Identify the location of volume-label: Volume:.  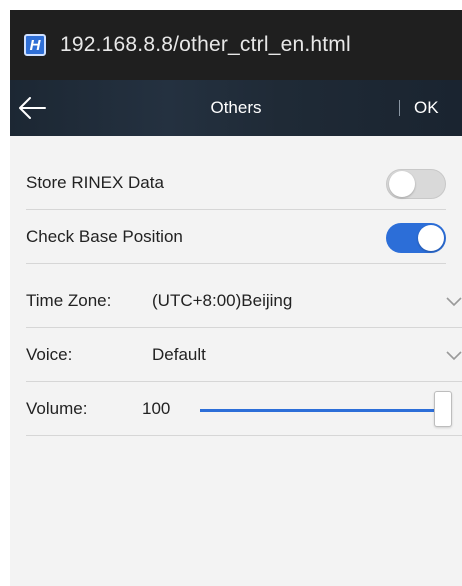
(57, 408).